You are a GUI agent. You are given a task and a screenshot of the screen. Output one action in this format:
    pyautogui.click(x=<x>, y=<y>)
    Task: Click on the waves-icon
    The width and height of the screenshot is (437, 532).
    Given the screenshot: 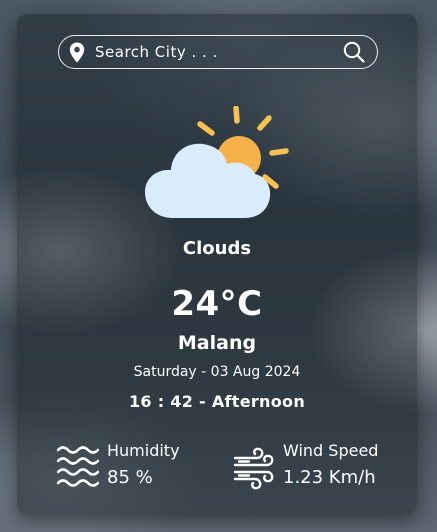 What is the action you would take?
    pyautogui.click(x=78, y=466)
    